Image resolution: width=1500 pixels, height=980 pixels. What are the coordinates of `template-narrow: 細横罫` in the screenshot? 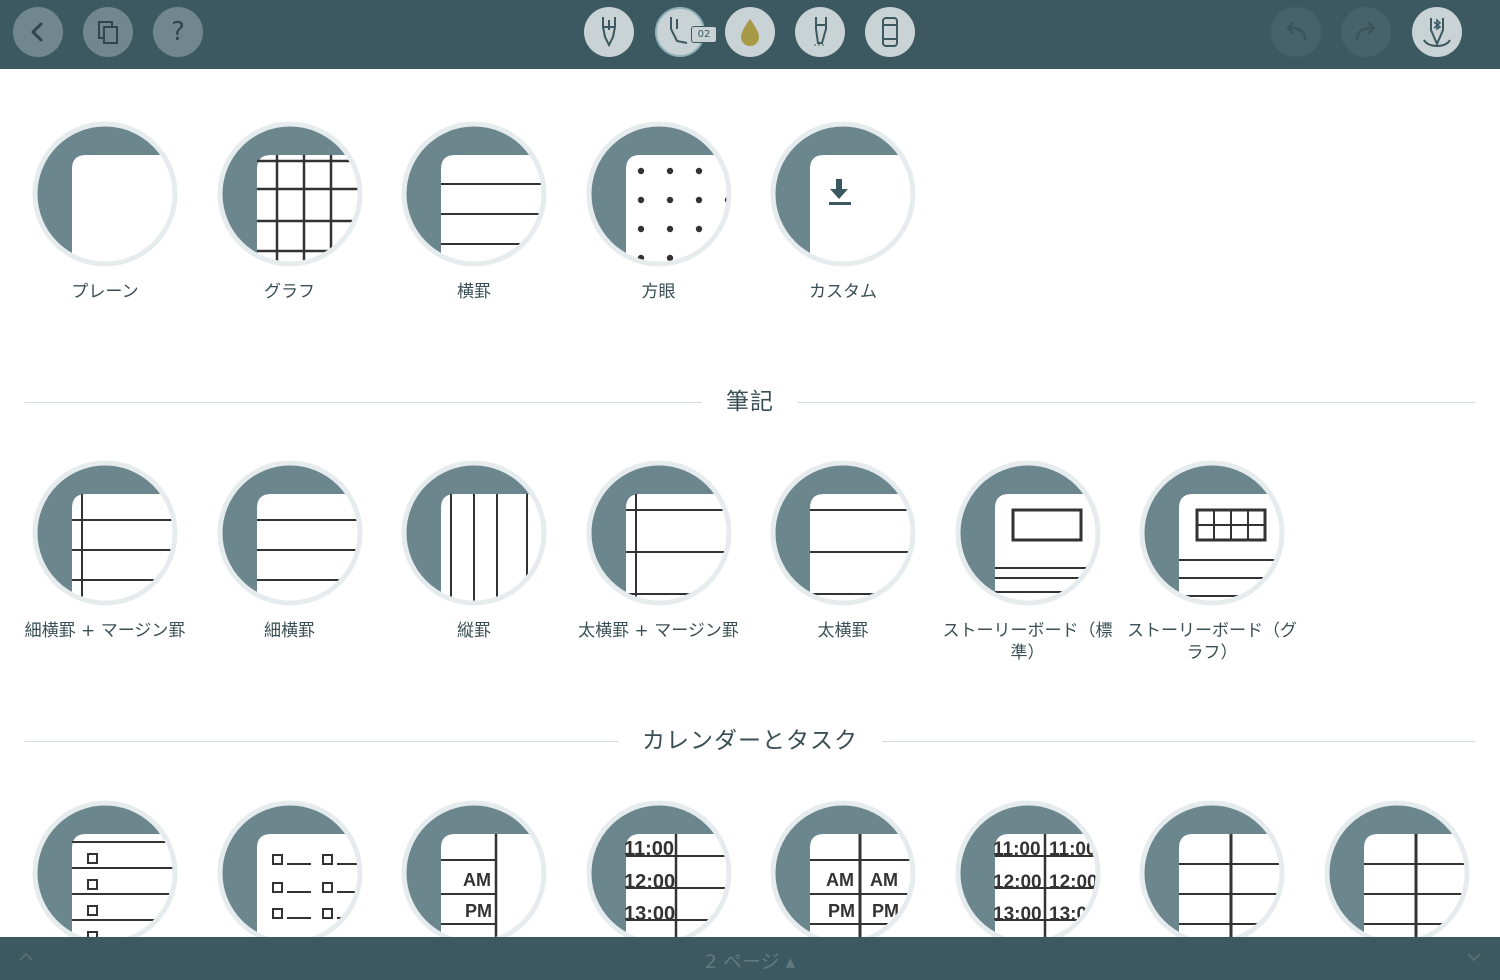 It's located at (290, 551).